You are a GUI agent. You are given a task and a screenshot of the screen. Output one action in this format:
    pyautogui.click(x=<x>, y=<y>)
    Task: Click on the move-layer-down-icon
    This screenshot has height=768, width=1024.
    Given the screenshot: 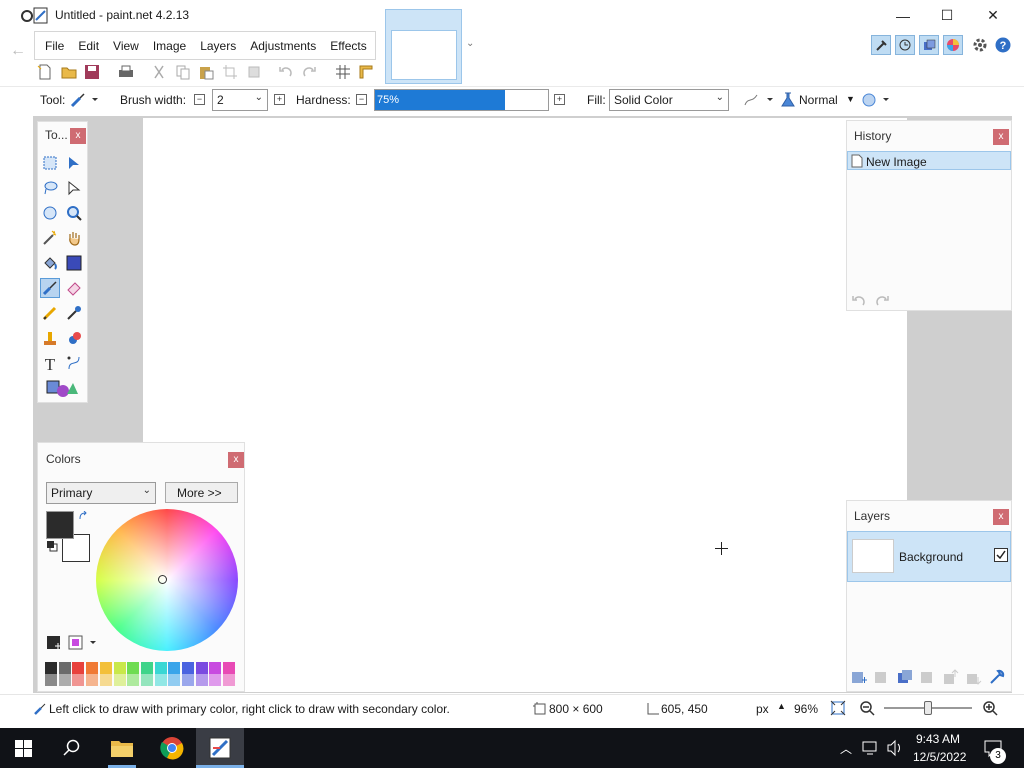 What is the action you would take?
    pyautogui.click(x=974, y=677)
    